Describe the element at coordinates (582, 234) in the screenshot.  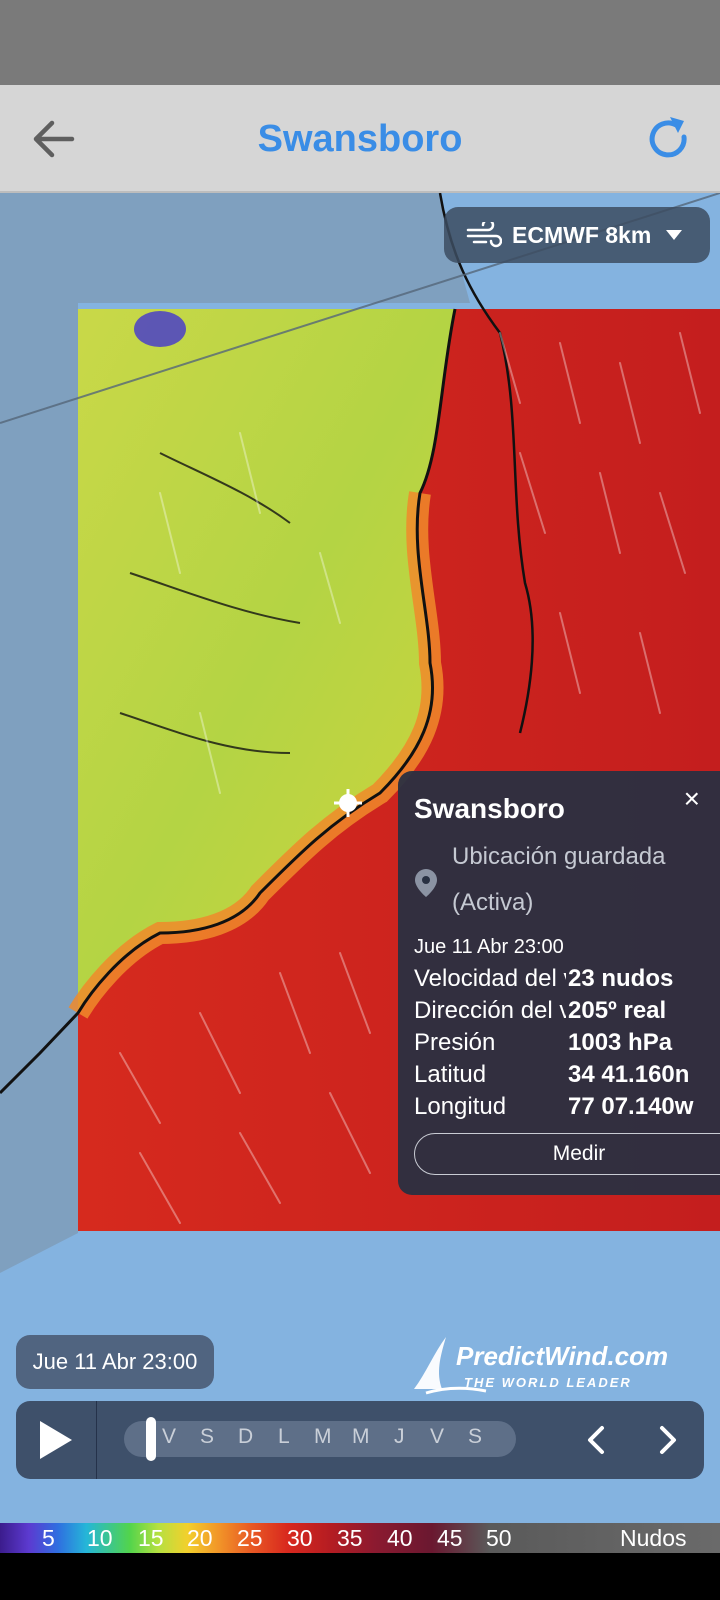
I see `model-label: ECMWF 8km` at that location.